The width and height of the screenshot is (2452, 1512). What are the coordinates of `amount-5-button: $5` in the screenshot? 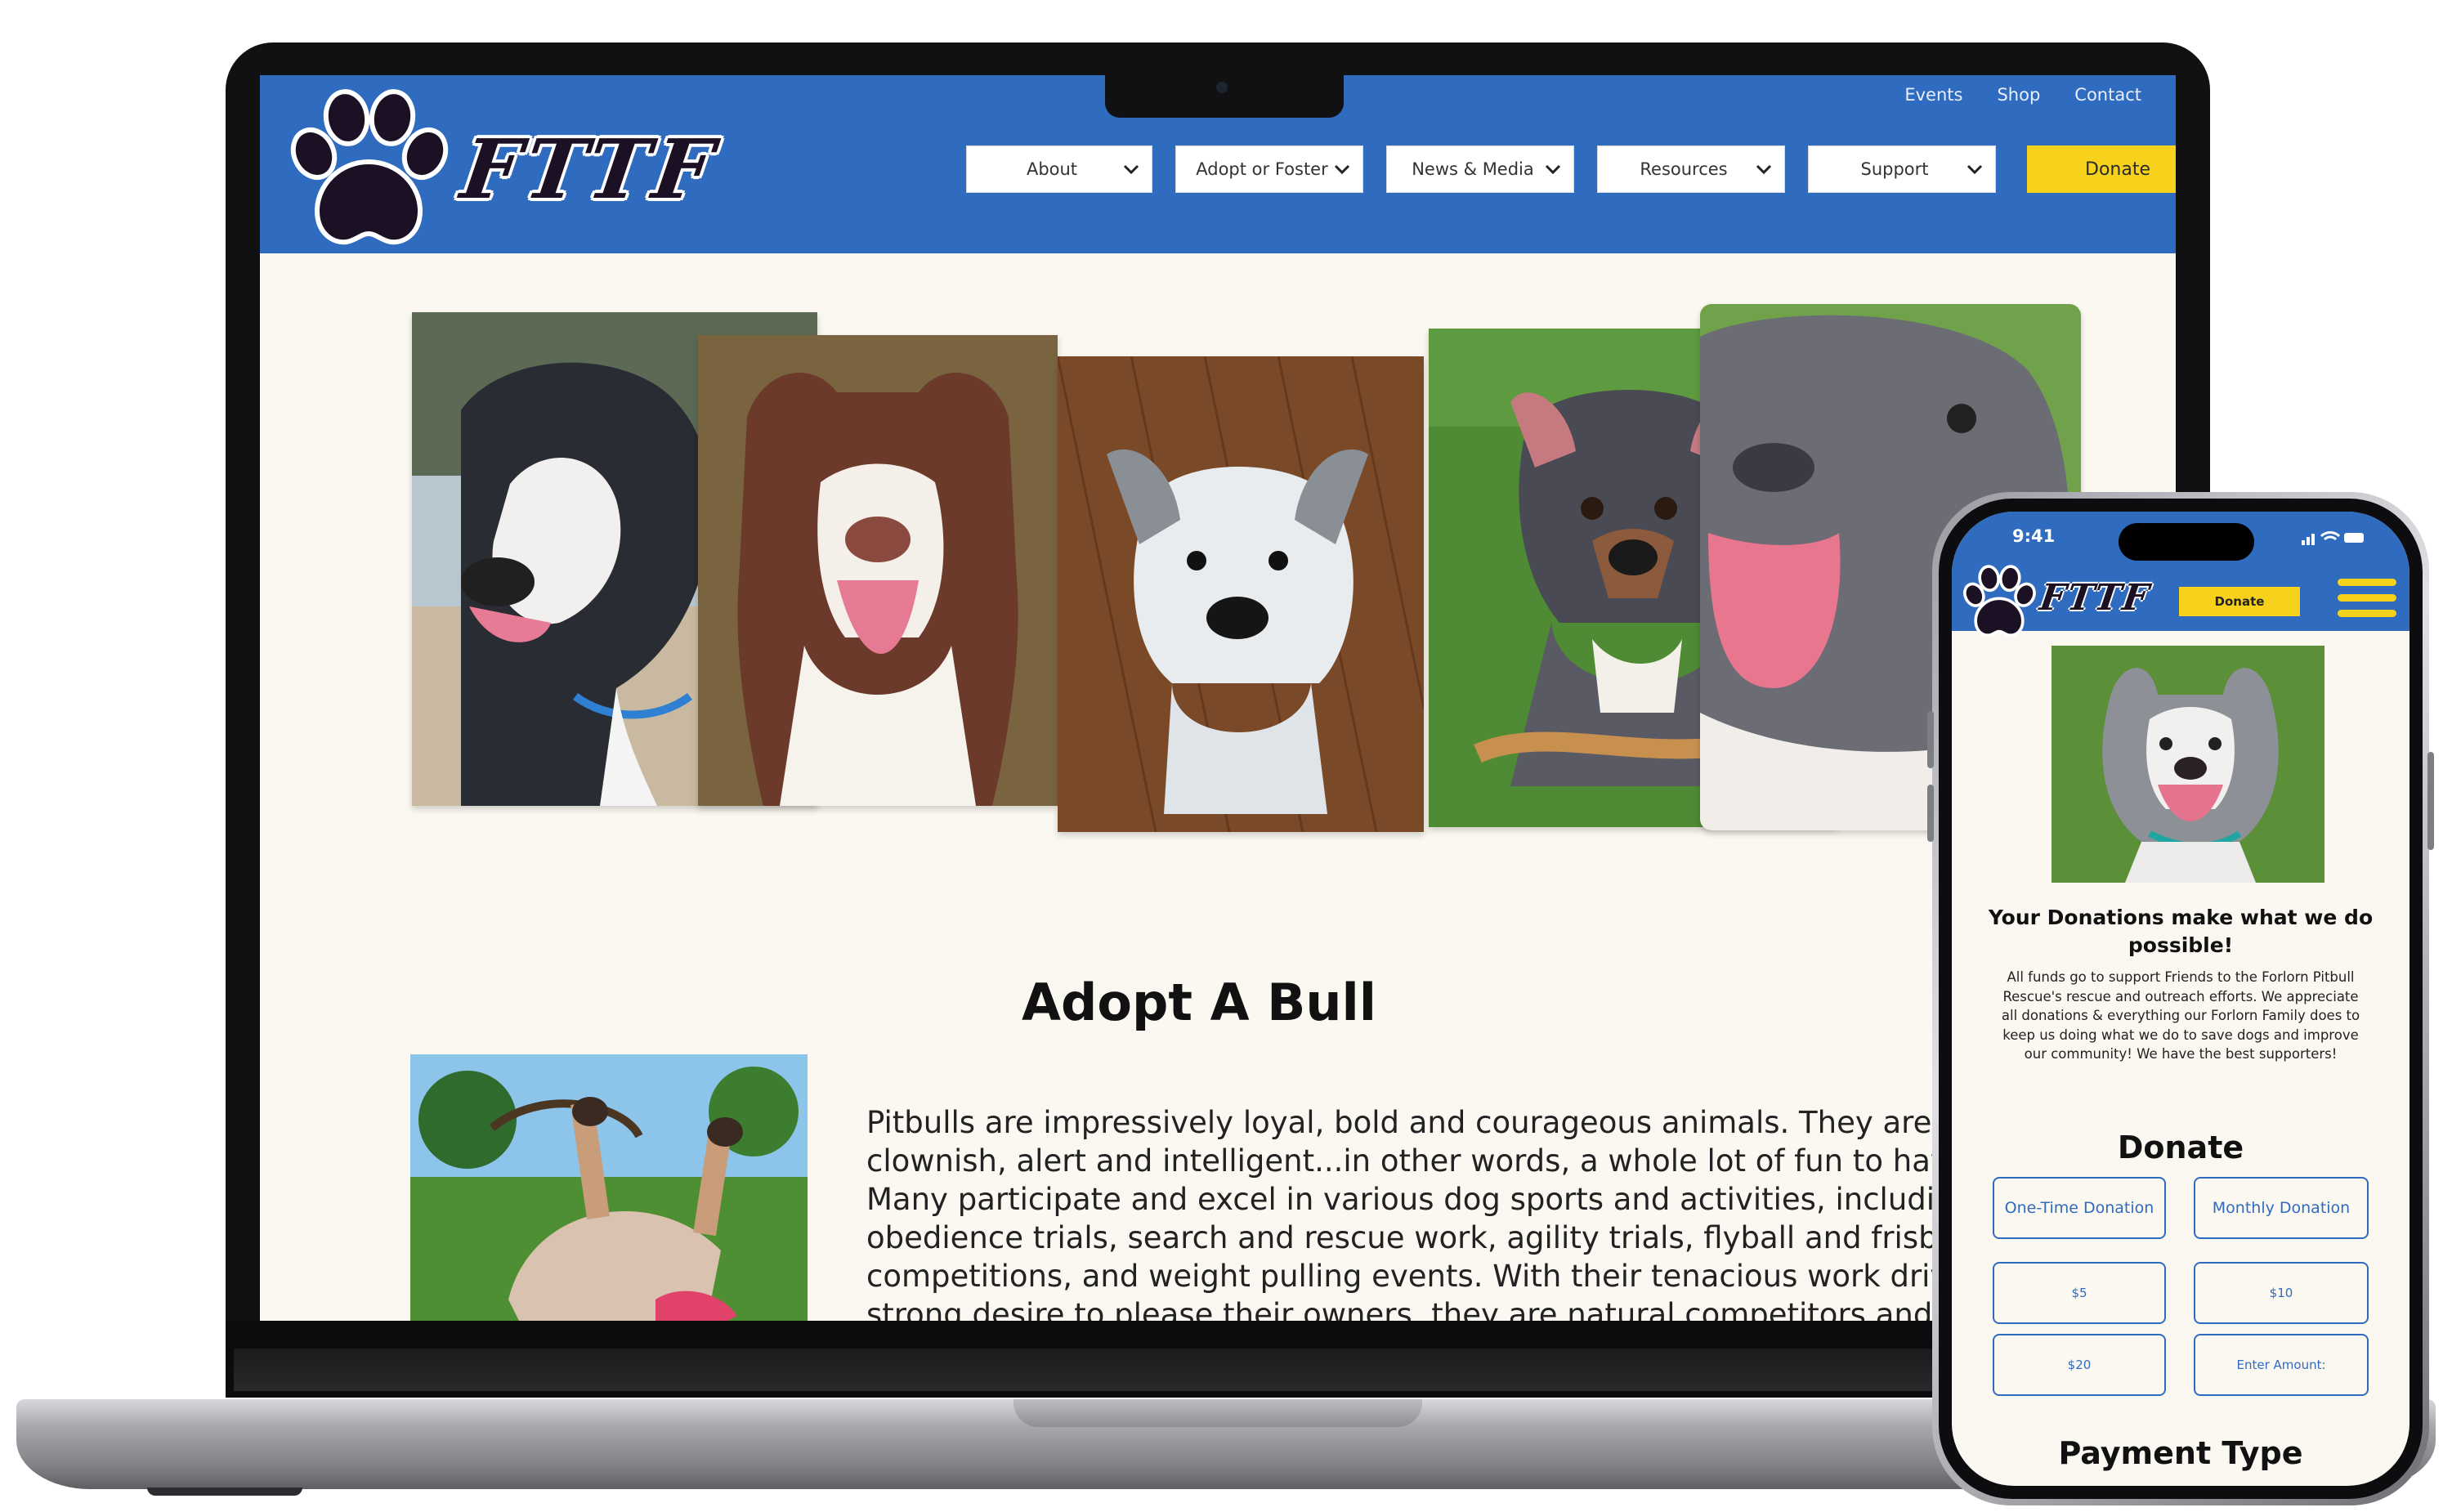 It's located at (2079, 1293).